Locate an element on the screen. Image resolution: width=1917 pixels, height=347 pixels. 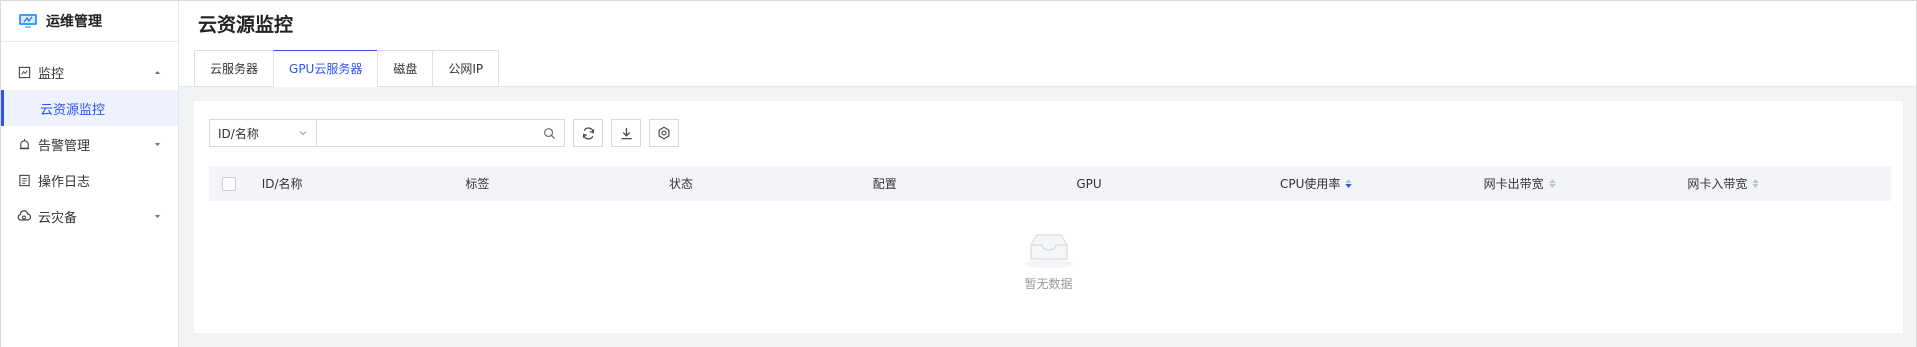
ops-logo-icon is located at coordinates (28, 21).